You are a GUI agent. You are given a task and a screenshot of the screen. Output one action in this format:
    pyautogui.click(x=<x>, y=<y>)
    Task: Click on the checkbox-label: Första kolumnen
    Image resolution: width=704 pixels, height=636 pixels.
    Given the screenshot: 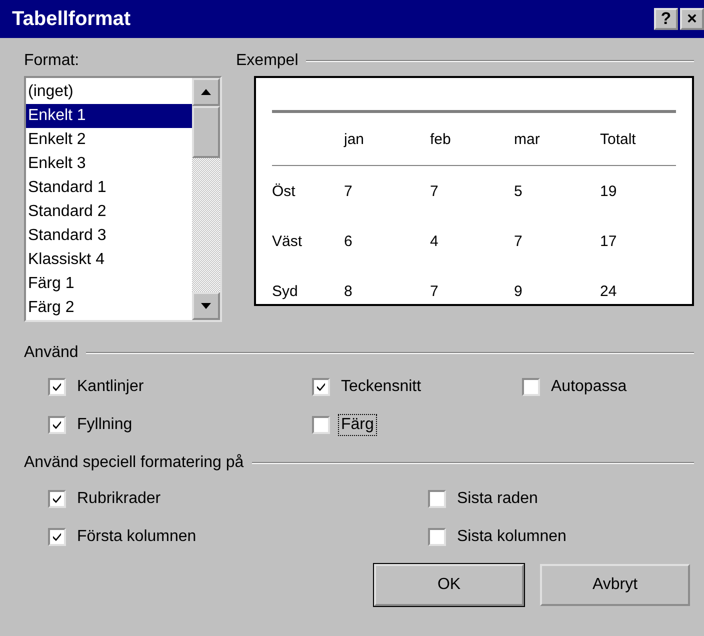 What is the action you would take?
    pyautogui.click(x=137, y=537)
    